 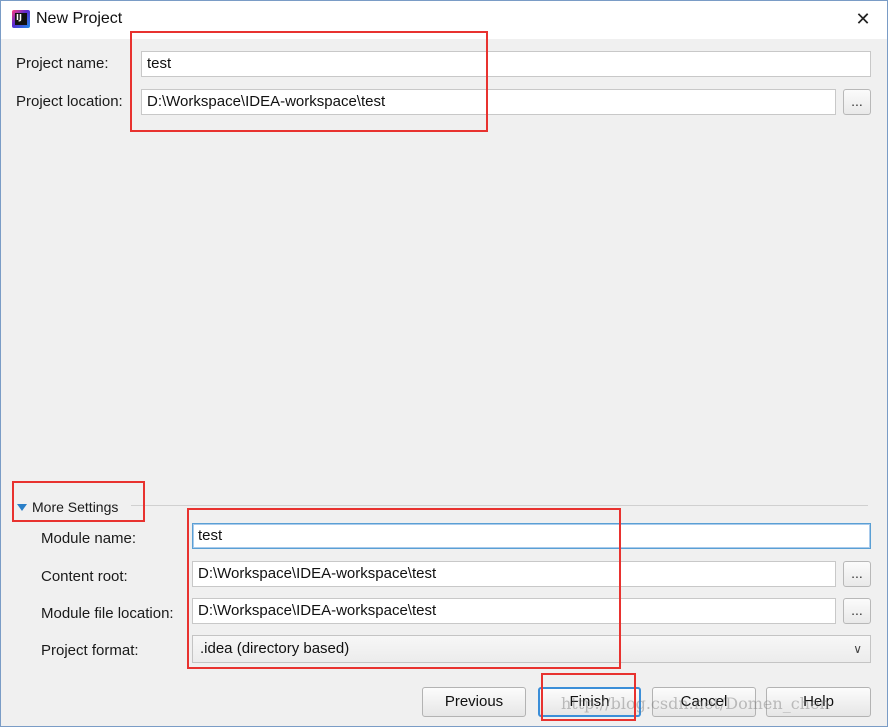 I want to click on previous-button: Previous, so click(x=474, y=702).